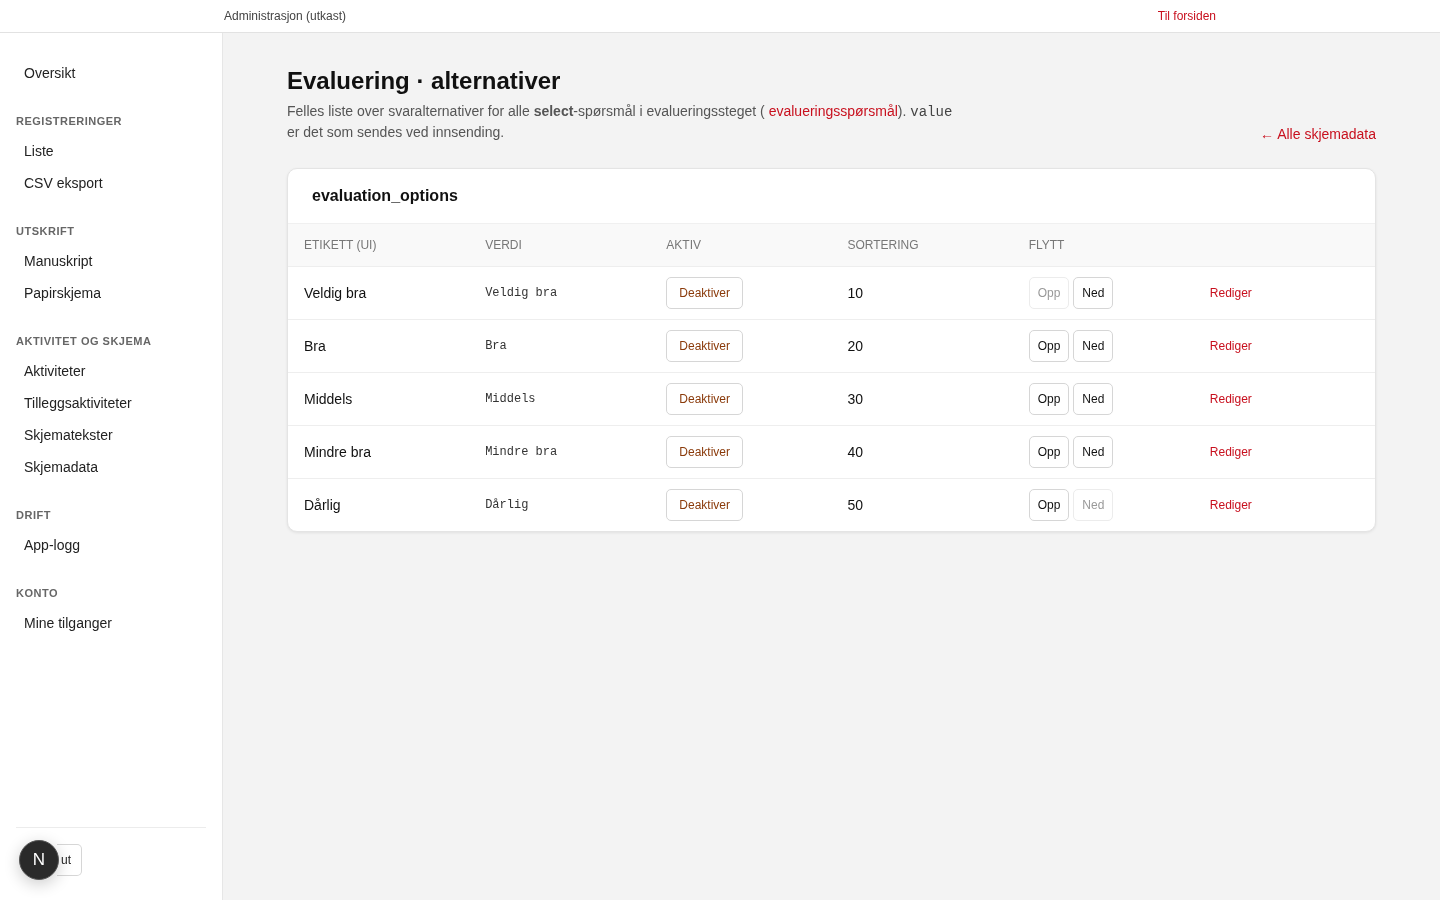  I want to click on sidebar-heading: KONTO, so click(38, 593).